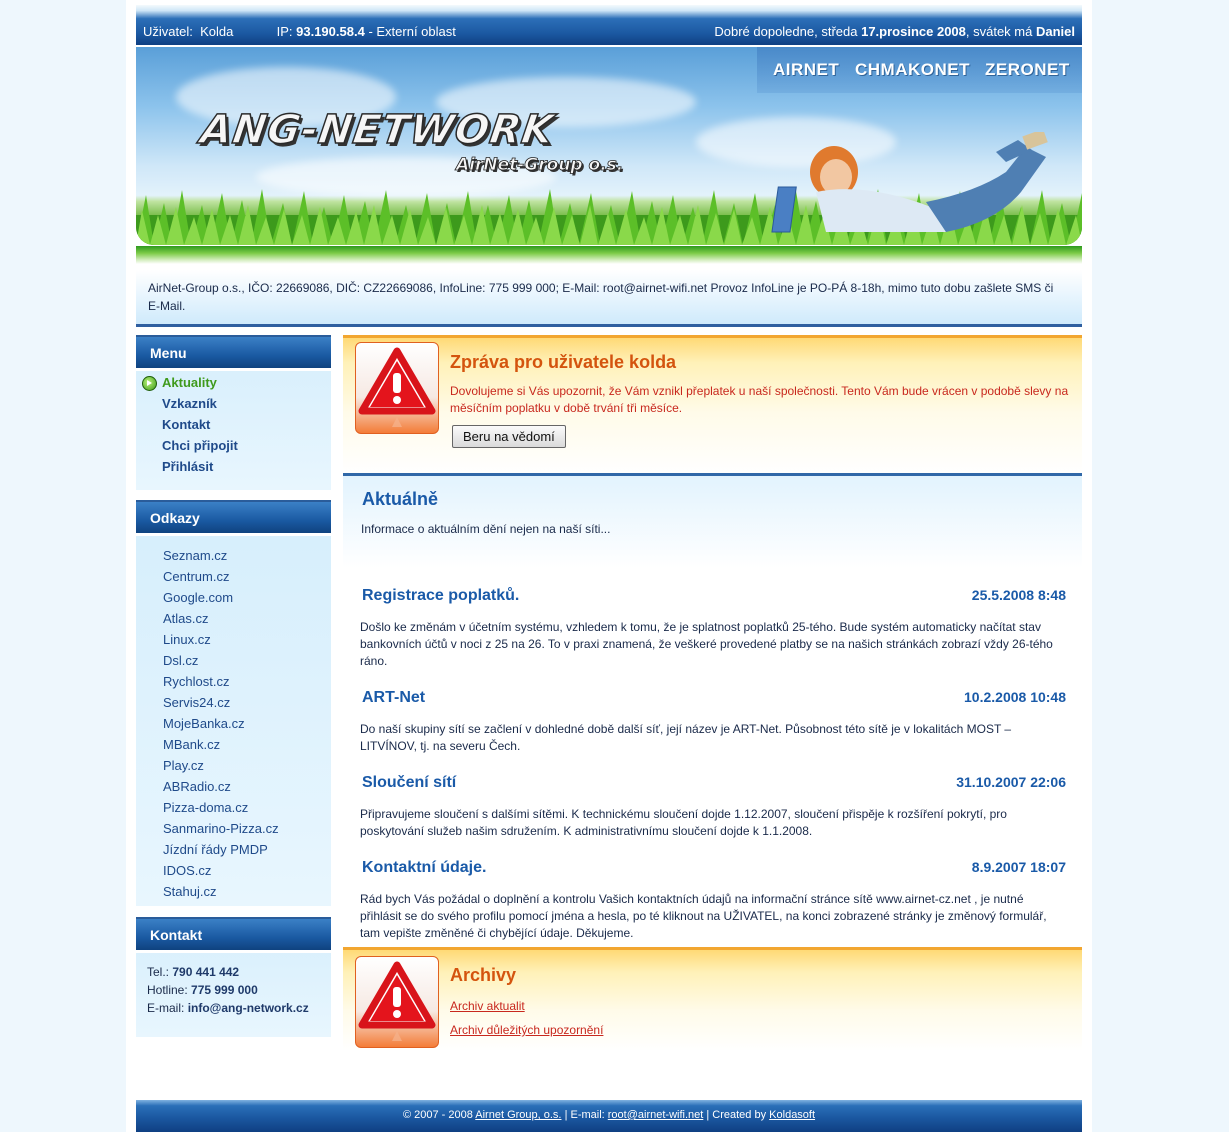  I want to click on link-item: Play.cz, so click(221, 768).